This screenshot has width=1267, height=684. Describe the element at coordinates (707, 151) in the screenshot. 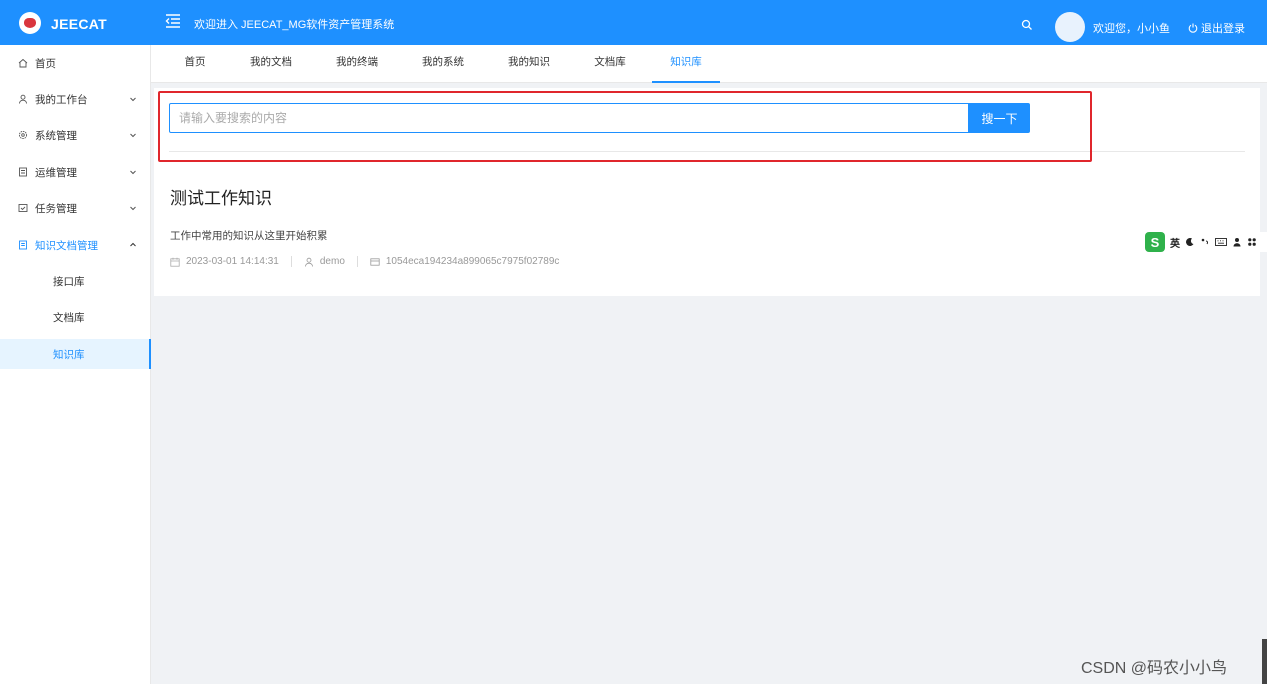

I see `divider` at that location.